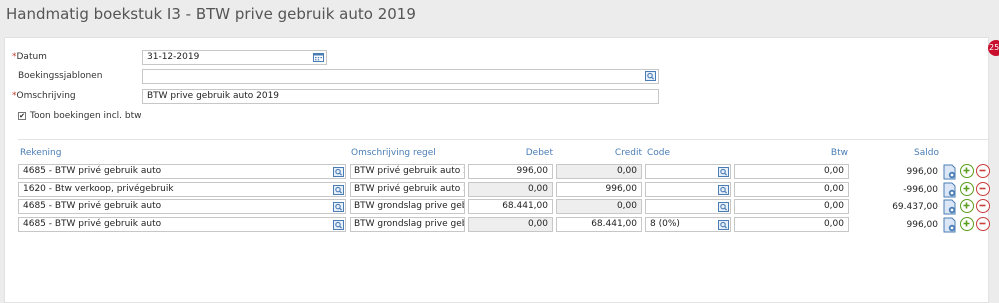  What do you see at coordinates (510, 171) in the screenshot?
I see `debet-field: 996,00` at bounding box center [510, 171].